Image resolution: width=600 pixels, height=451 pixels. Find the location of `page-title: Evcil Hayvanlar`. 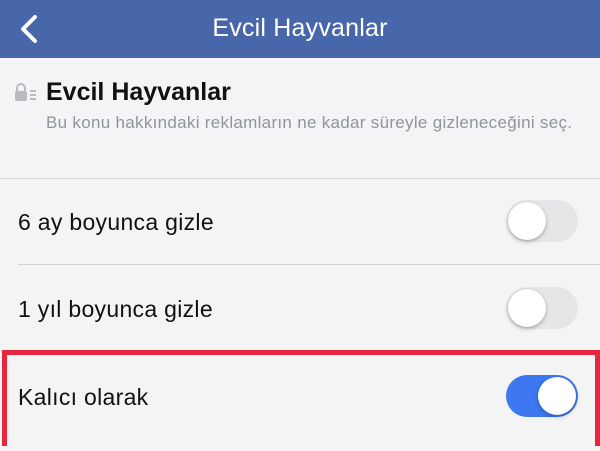

page-title: Evcil Hayvanlar is located at coordinates (300, 28).